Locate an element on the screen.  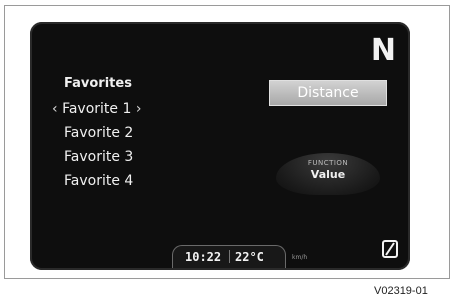
outside-temperature: 22°C is located at coordinates (249, 257).